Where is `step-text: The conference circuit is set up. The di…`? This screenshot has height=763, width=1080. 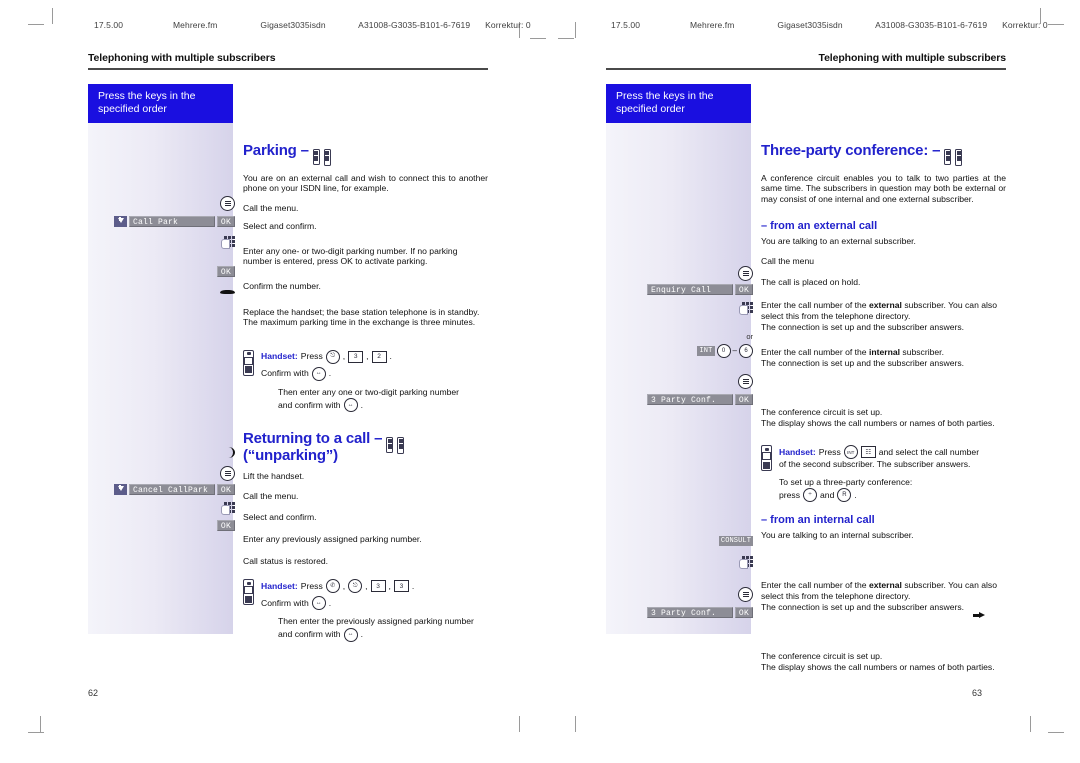
step-text: The conference circuit is set up. The di… is located at coordinates (878, 417).